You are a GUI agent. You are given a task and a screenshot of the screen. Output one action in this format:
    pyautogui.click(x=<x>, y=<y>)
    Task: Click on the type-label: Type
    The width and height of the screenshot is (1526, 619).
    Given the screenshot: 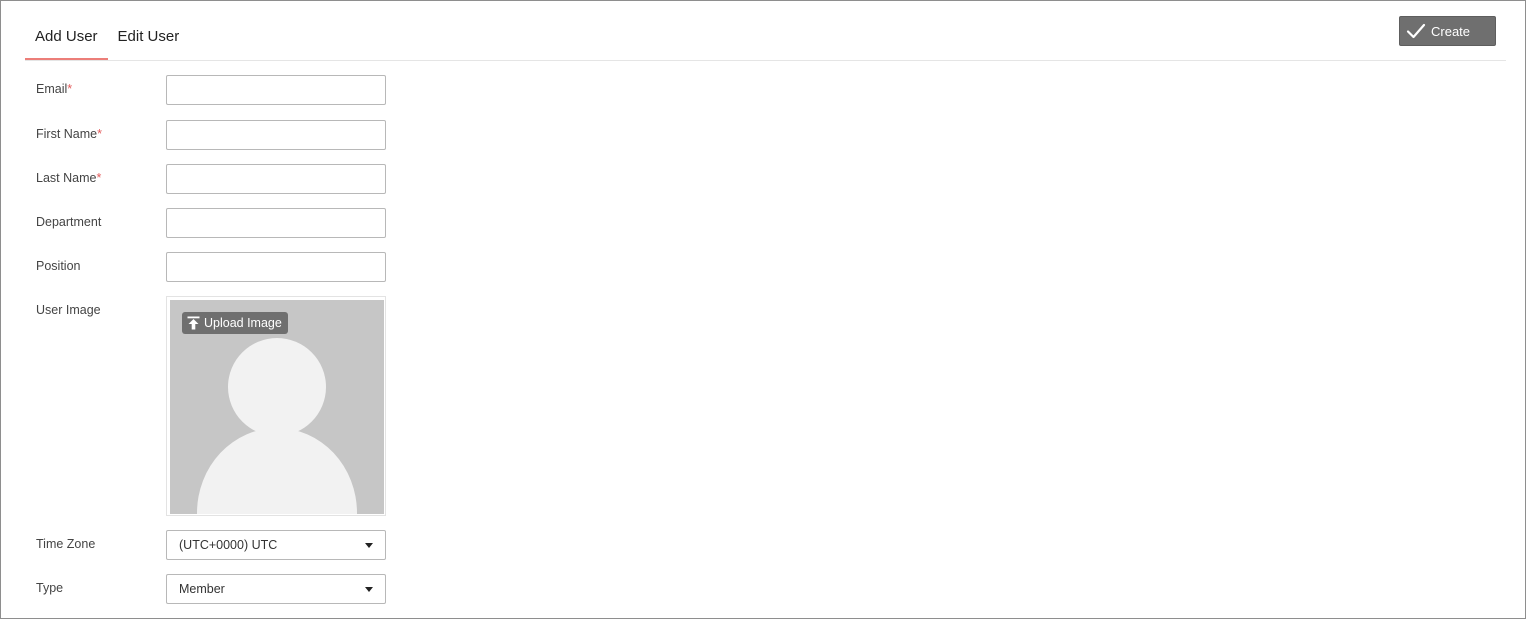 What is the action you would take?
    pyautogui.click(x=50, y=588)
    